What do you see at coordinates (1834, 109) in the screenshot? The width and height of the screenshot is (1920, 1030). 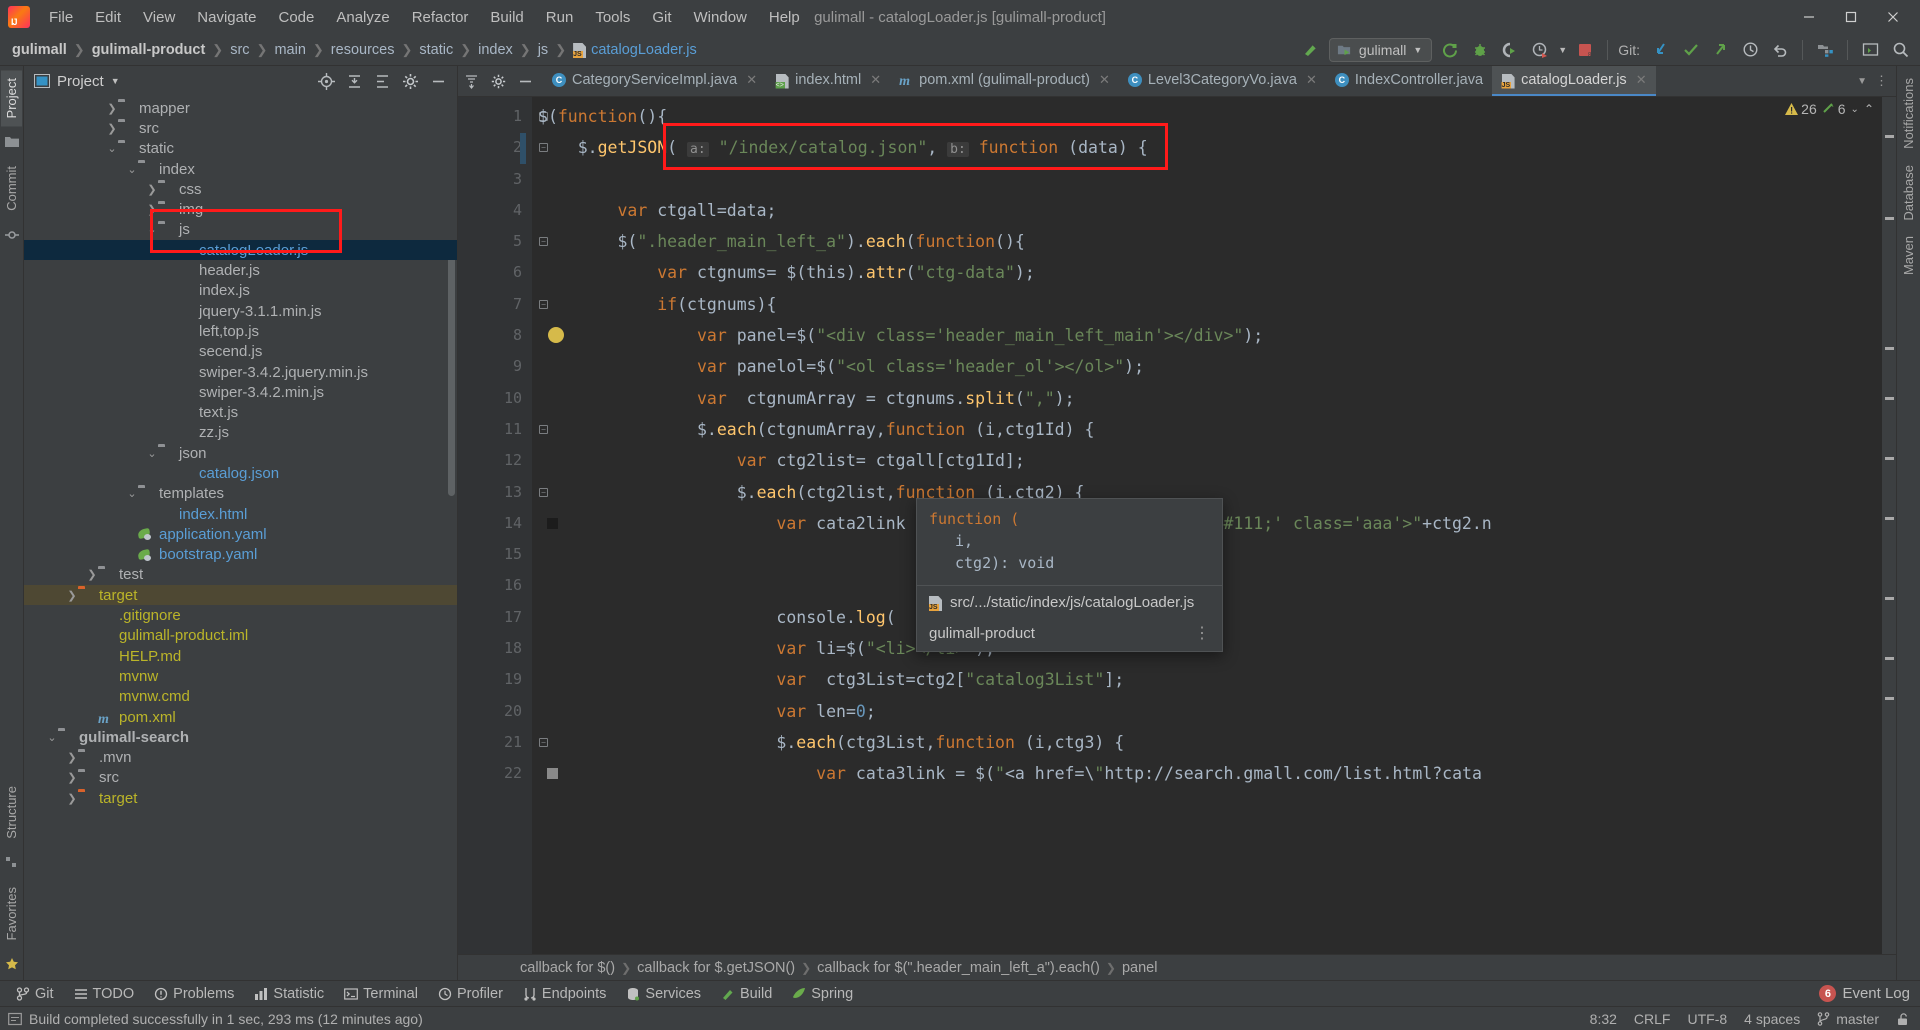 I see `weak-warning-count: 6` at bounding box center [1834, 109].